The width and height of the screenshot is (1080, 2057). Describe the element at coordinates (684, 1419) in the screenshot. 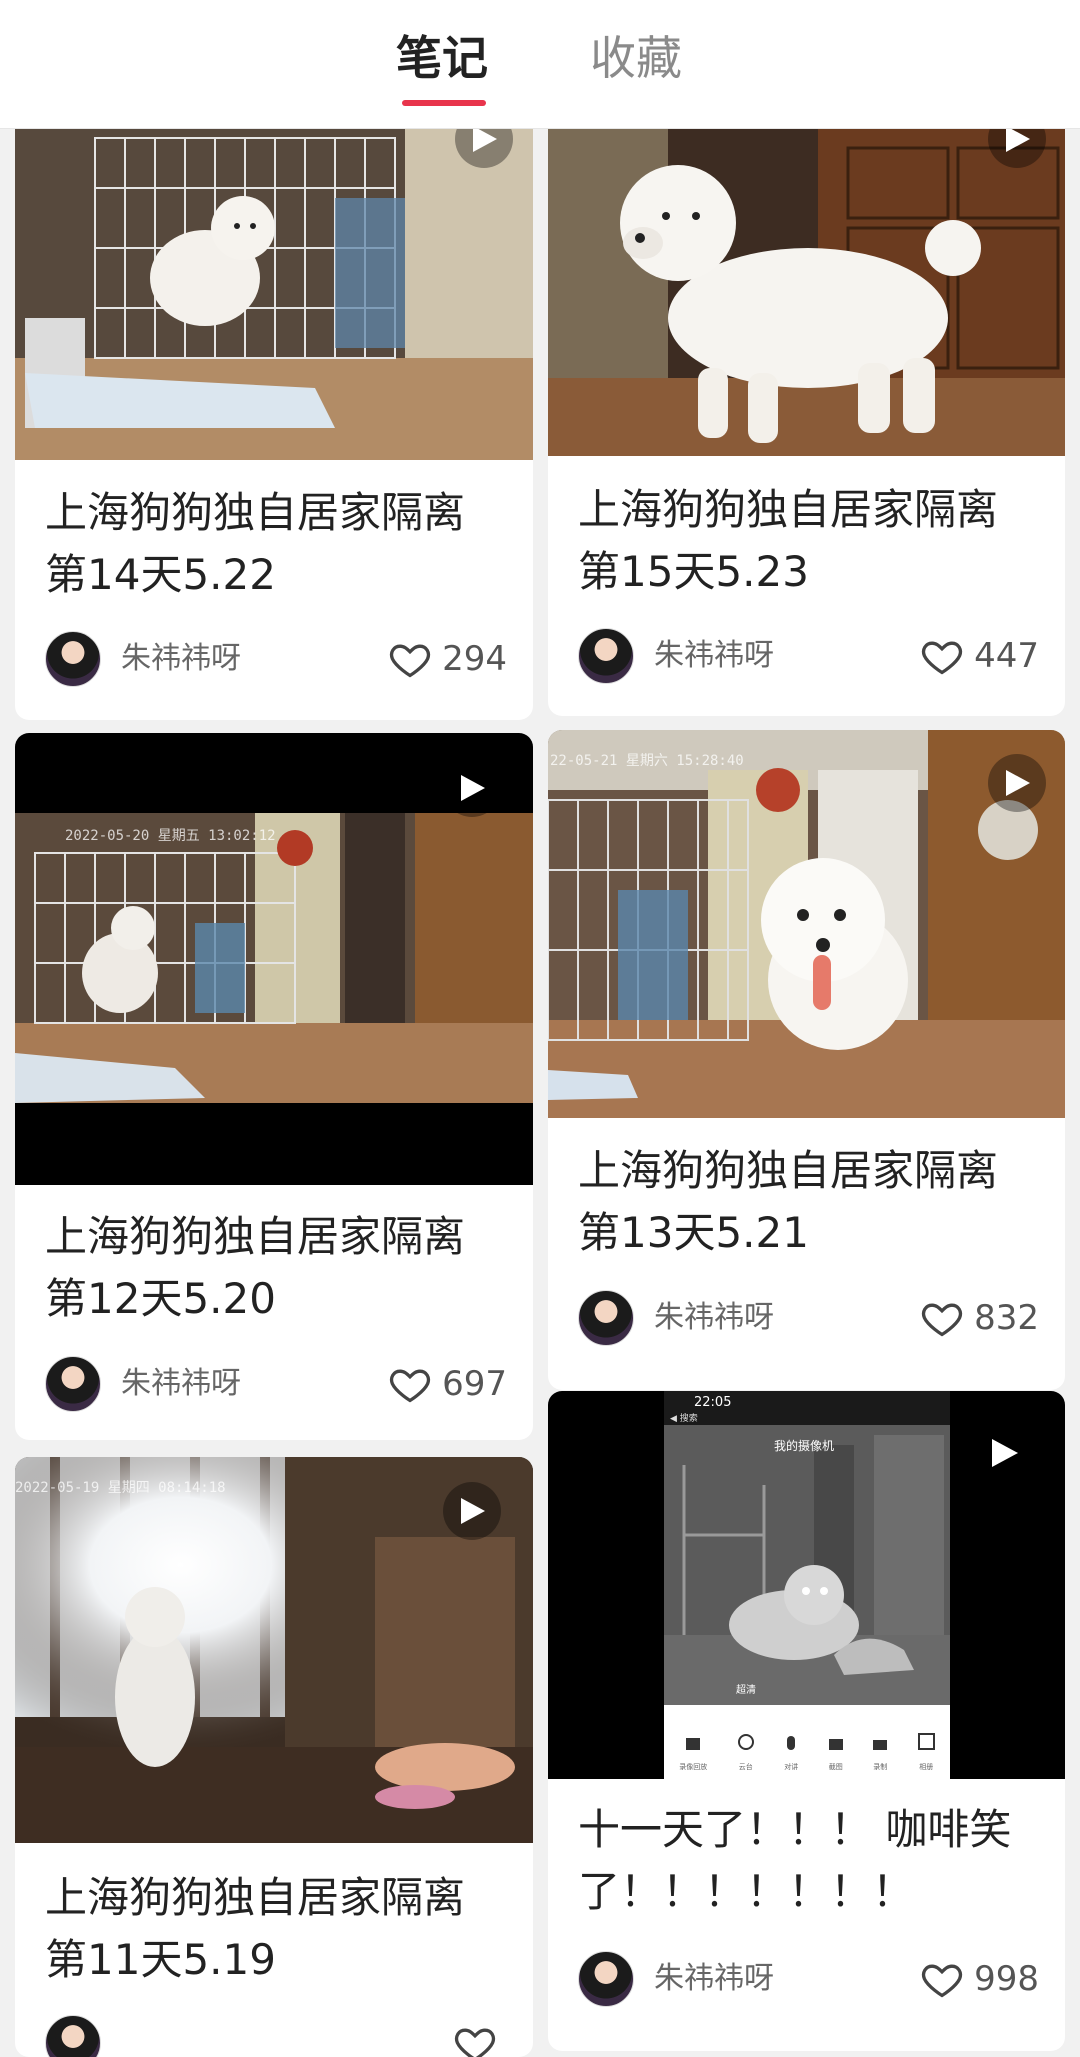

I see `phone-back-label: ◀ 搜索` at that location.